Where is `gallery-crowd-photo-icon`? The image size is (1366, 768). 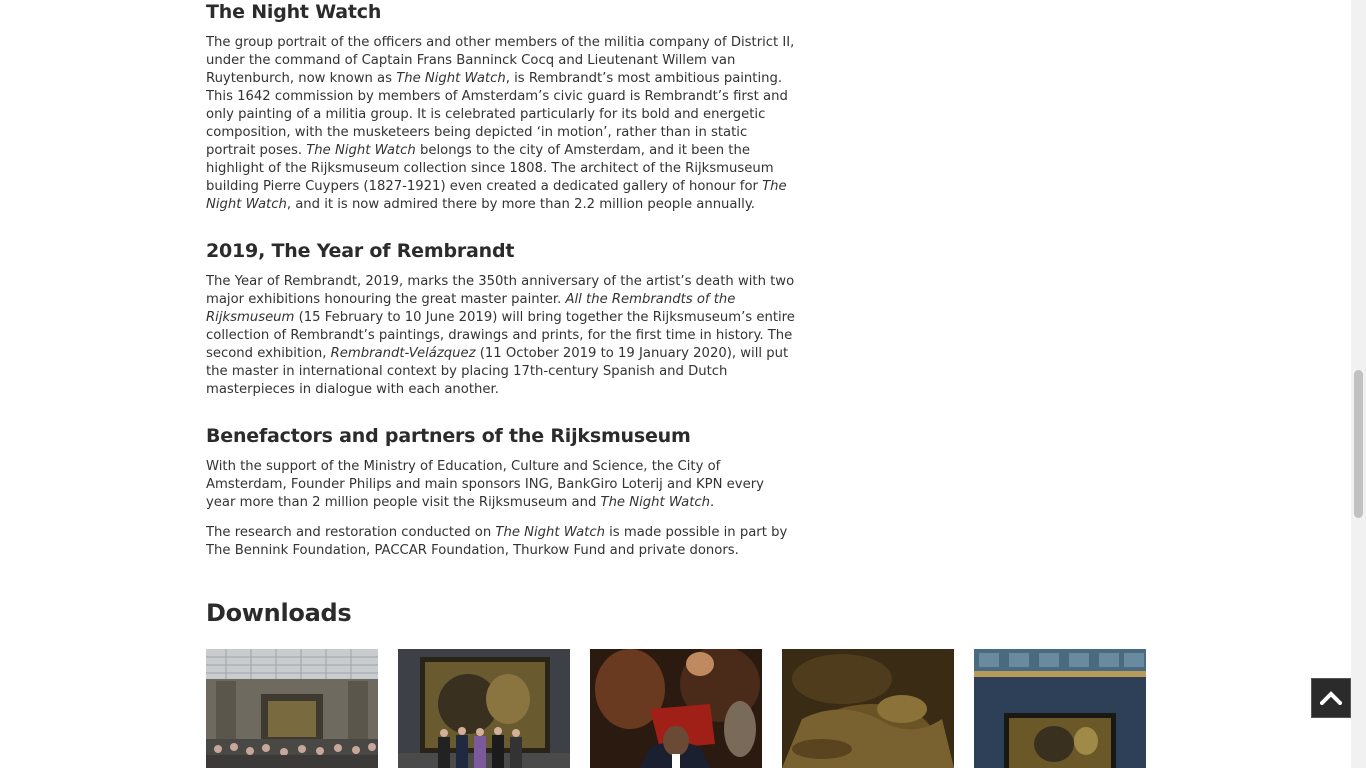
gallery-crowd-photo-icon is located at coordinates (292, 708).